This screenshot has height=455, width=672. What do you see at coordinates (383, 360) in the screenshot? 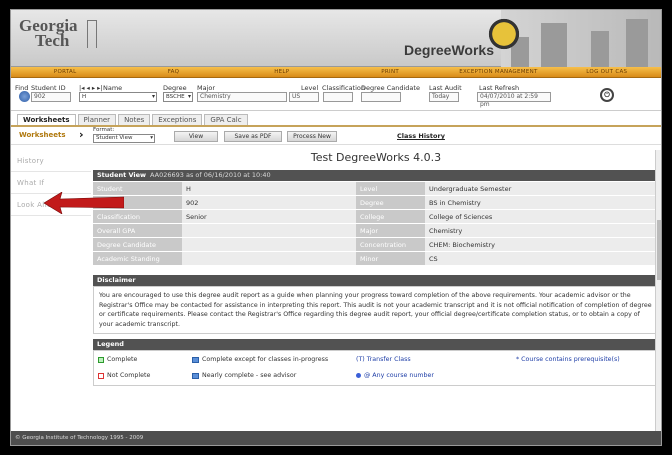
I see `legend-transfer: (T) Transfer Class` at bounding box center [383, 360].